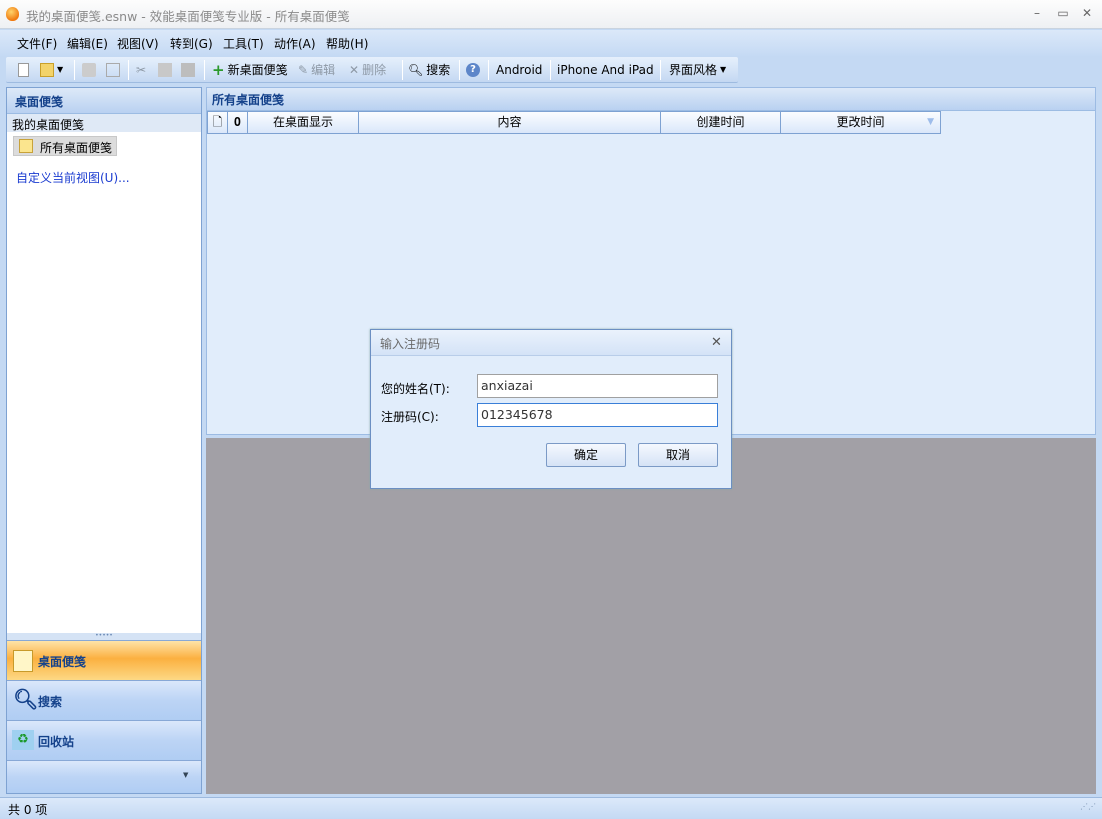 This screenshot has height=819, width=1102. Describe the element at coordinates (65, 146) in the screenshot. I see `folder-all-notes: 所有桌面便笺` at that location.